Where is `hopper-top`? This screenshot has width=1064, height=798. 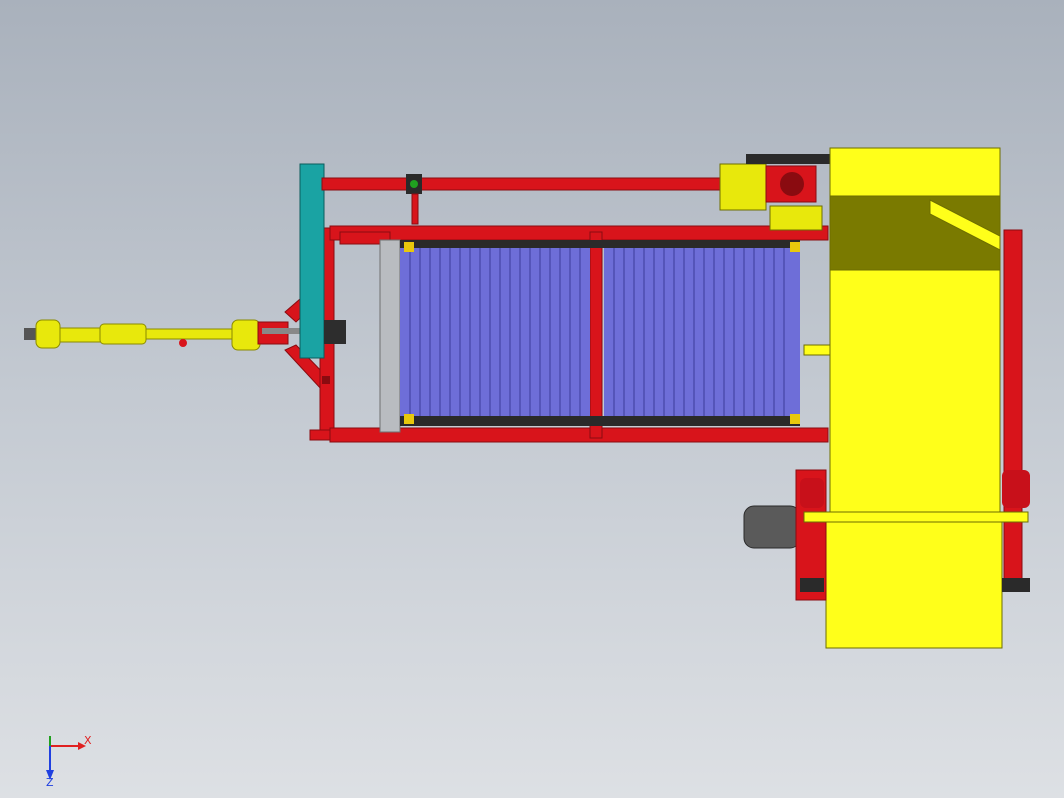
hopper-top is located at coordinates (915, 172).